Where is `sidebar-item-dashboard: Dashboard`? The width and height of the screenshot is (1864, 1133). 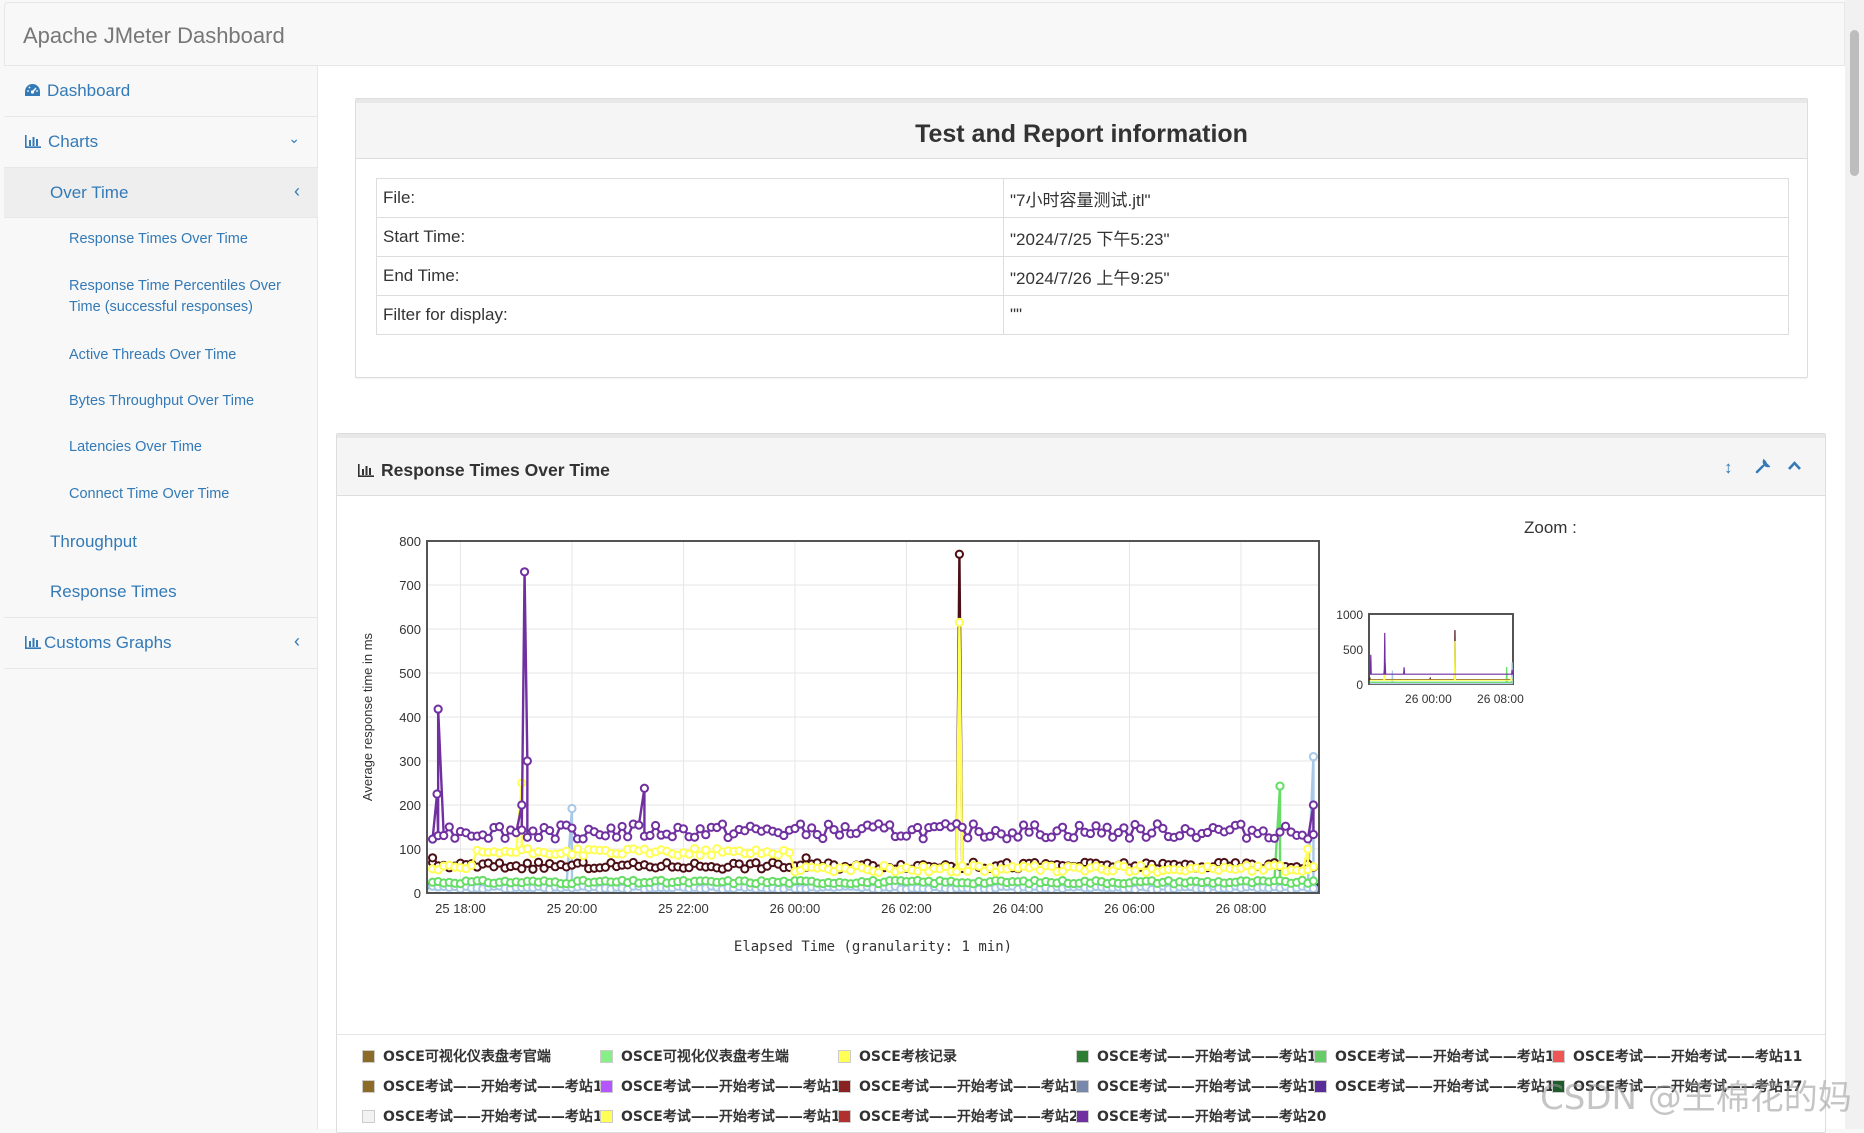
sidebar-item-dashboard: Dashboard is located at coordinates (161, 91).